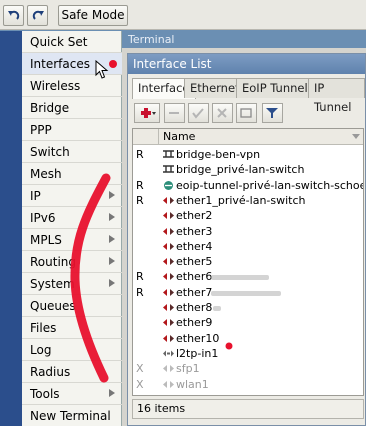  Describe the element at coordinates (248, 276) in the screenshot. I see `table-row: Rether6` at that location.